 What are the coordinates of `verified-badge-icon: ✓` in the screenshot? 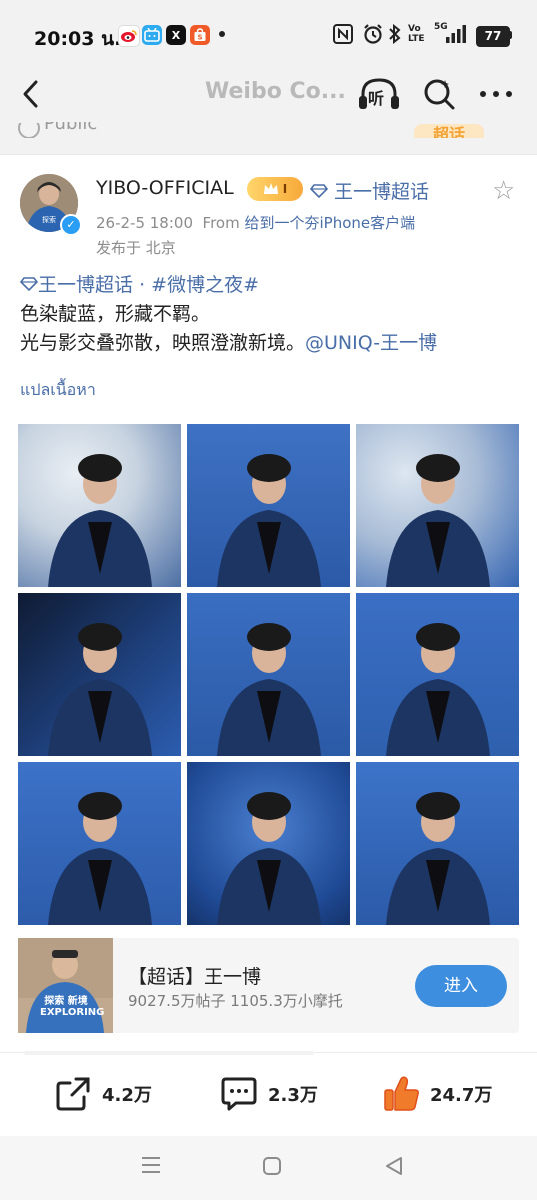 It's located at (71, 225).